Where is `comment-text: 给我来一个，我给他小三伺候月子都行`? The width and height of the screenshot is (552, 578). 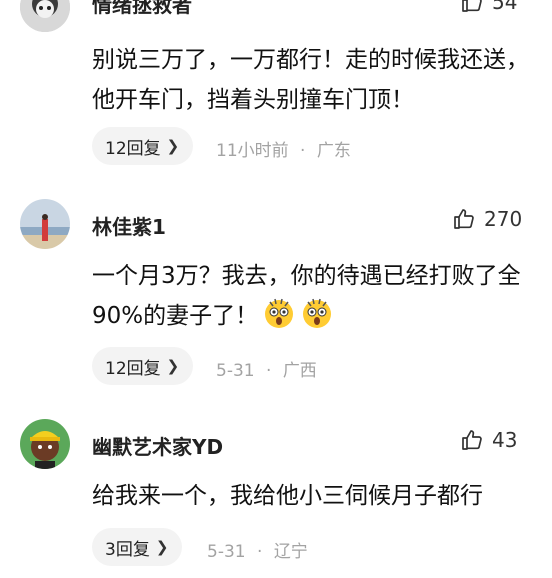 comment-text: 给我来一个，我给他小三伺候月子都行 is located at coordinates (322, 496).